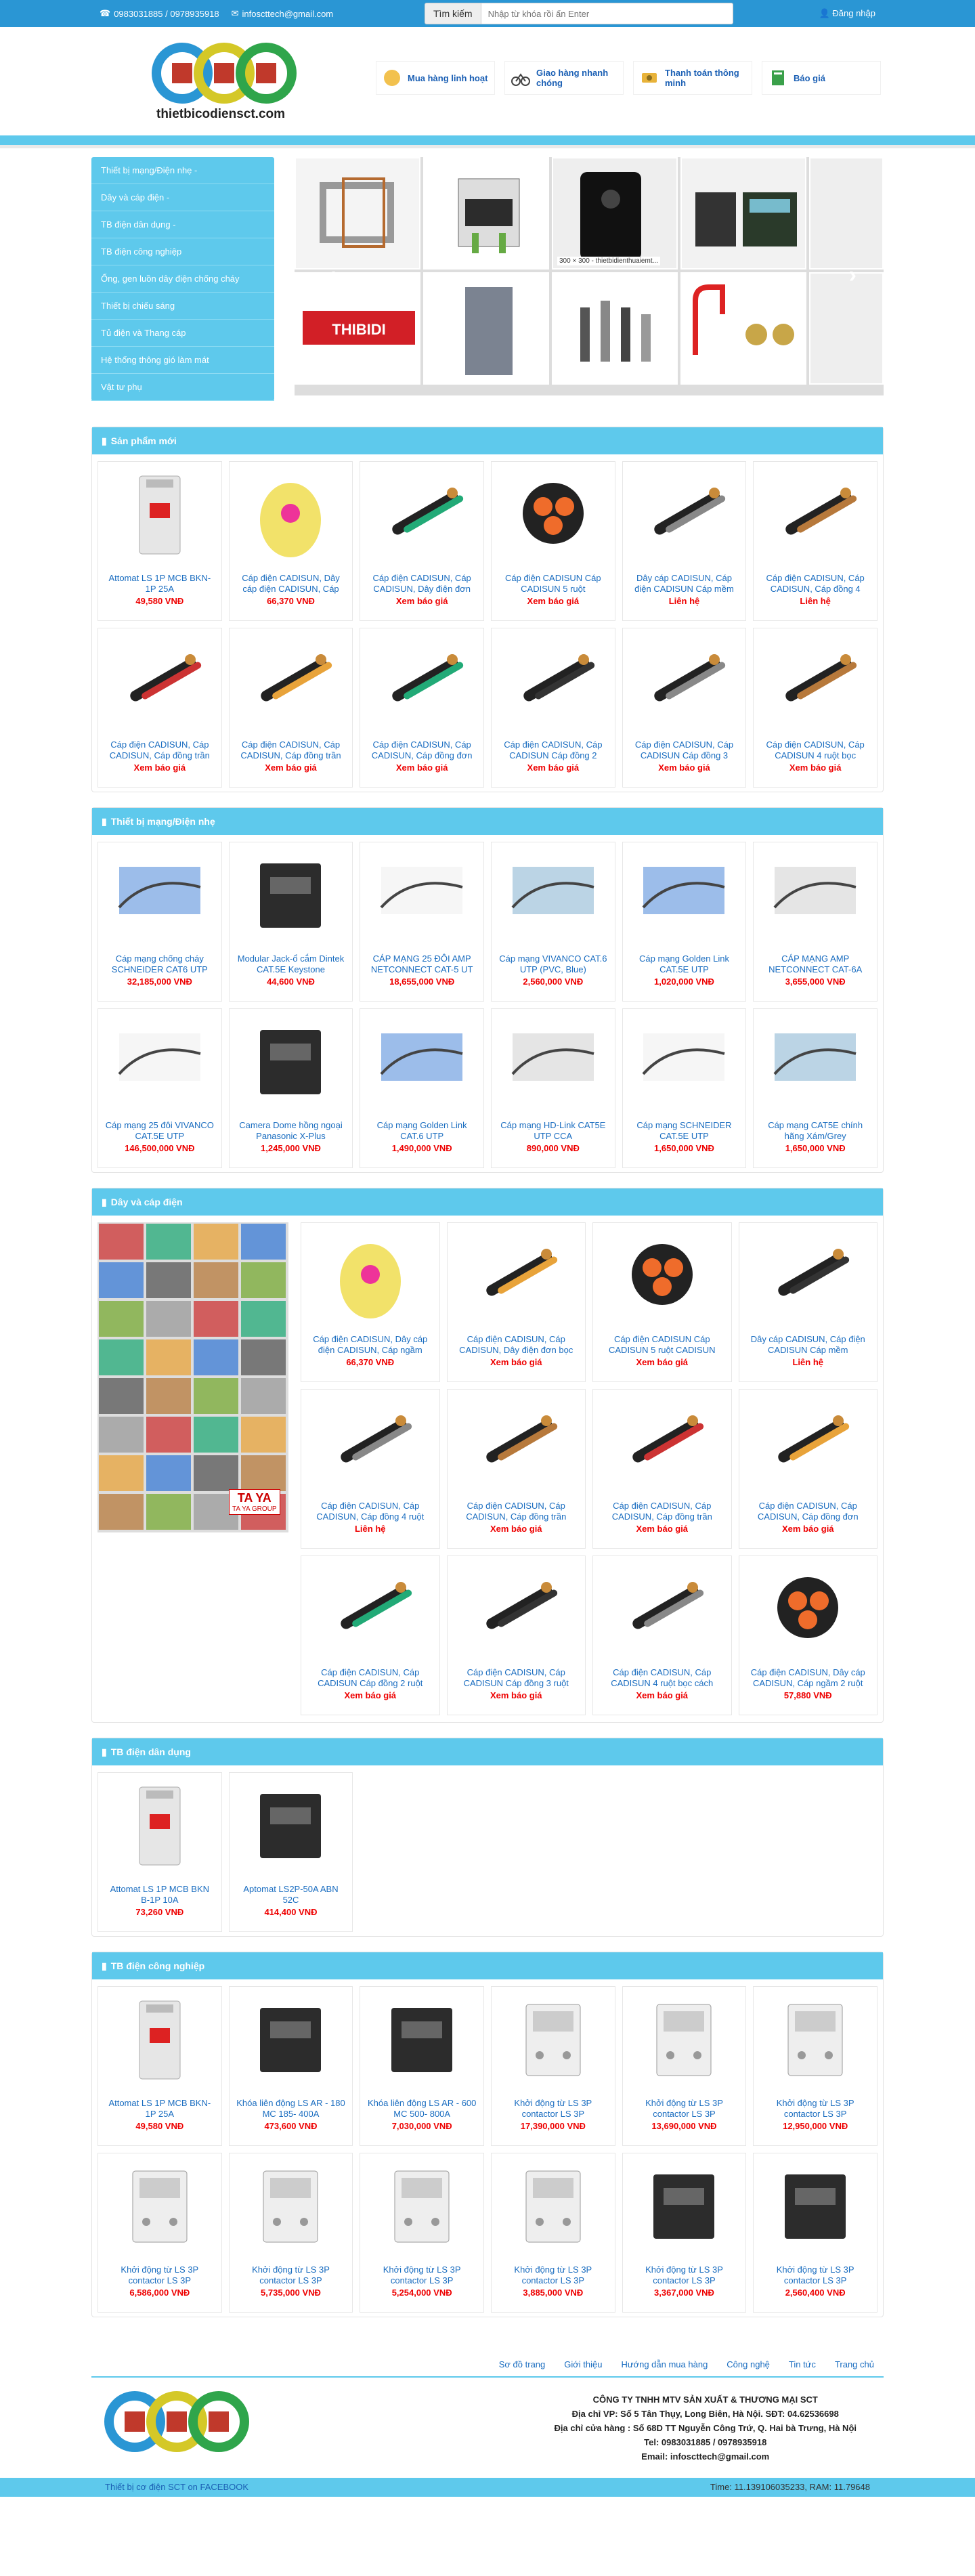  What do you see at coordinates (853, 275) in the screenshot?
I see `slider-next-icon: ›` at bounding box center [853, 275].